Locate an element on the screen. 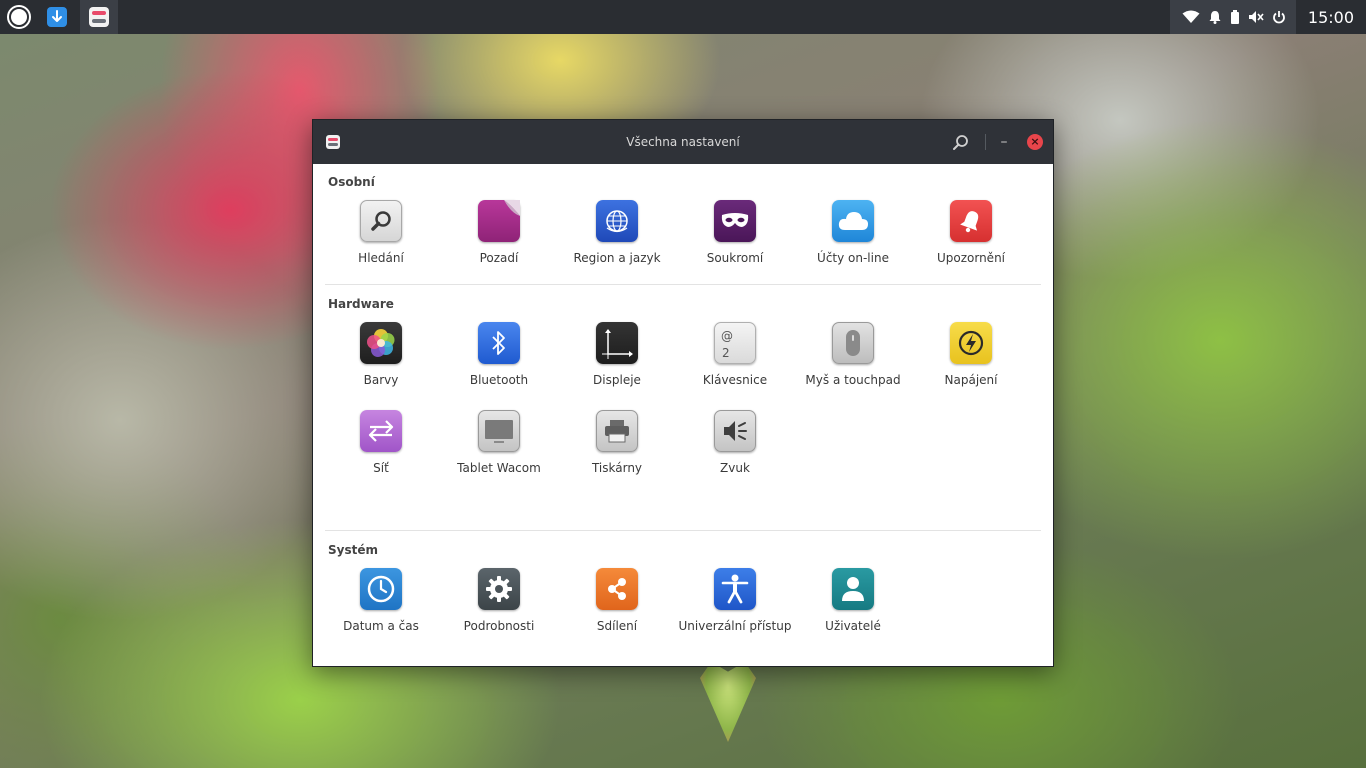 The image size is (1366, 768). power-icon is located at coordinates (1279, 17).